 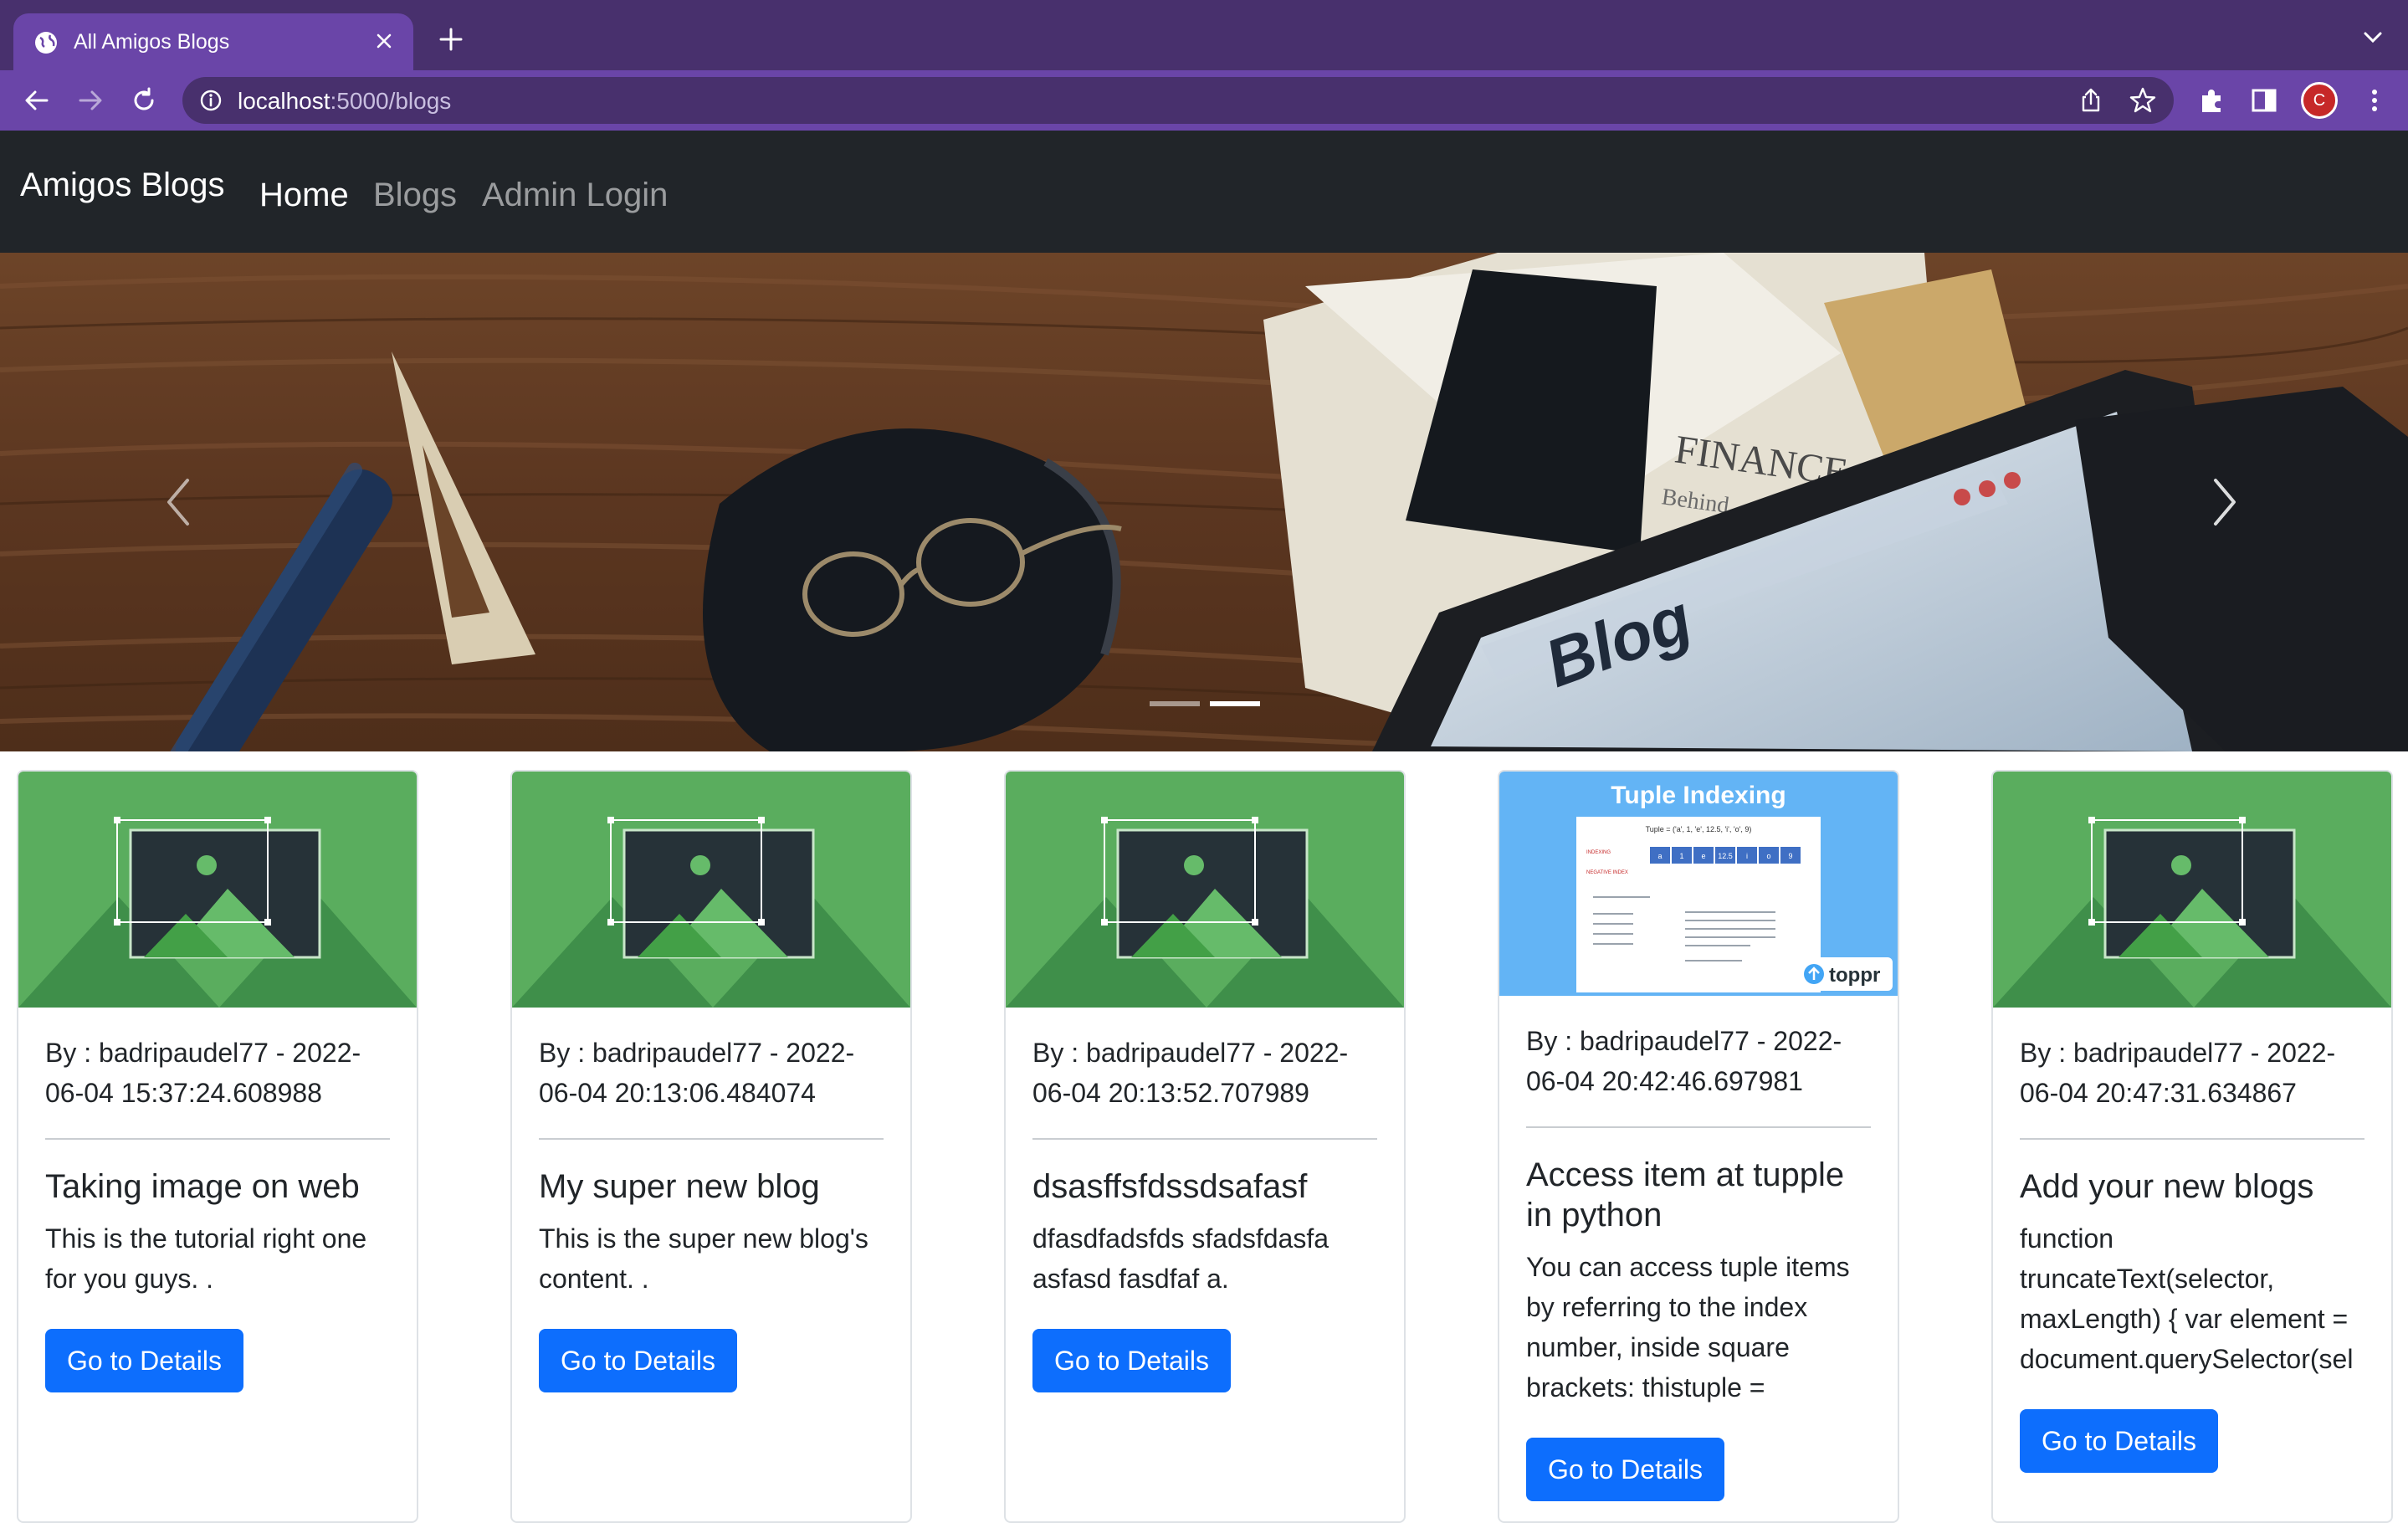 I want to click on share-icon, so click(x=2090, y=100).